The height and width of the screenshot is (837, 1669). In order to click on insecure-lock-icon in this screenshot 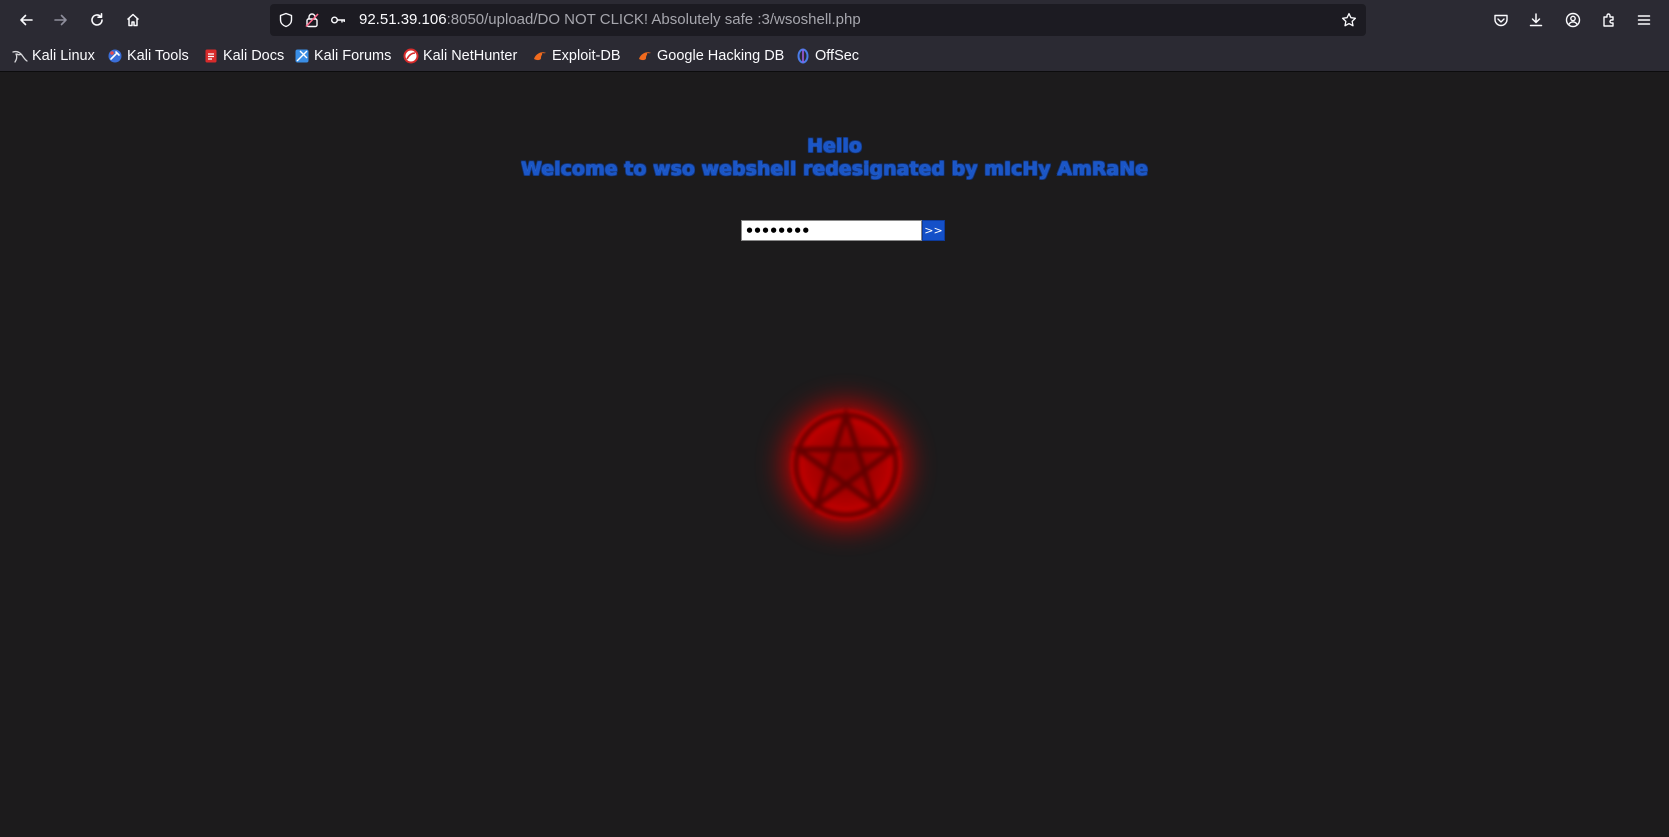, I will do `click(312, 20)`.